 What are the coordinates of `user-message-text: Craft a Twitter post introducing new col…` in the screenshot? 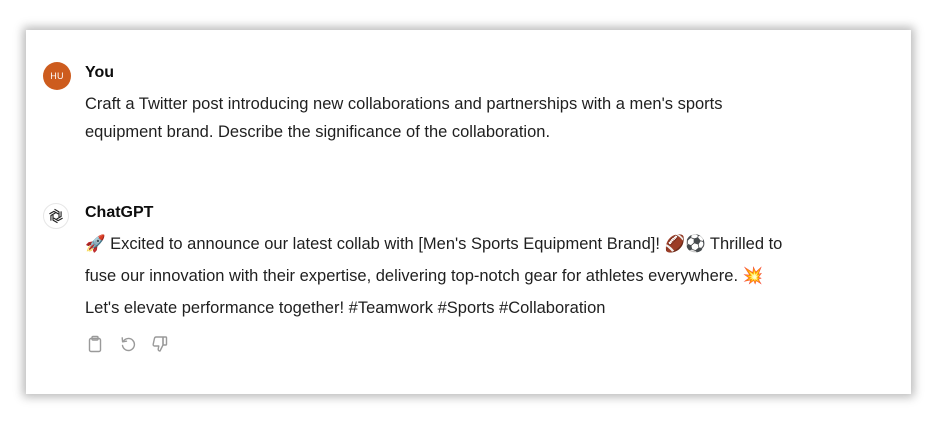 It's located at (490, 118).